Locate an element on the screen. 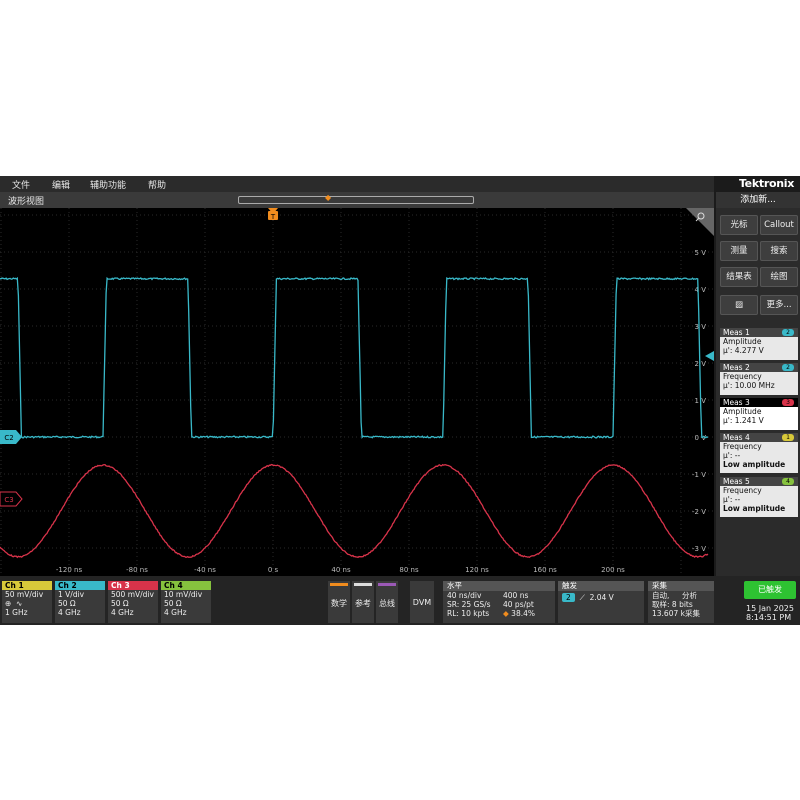 The image size is (800, 800). math-label: 数学 is located at coordinates (339, 603).